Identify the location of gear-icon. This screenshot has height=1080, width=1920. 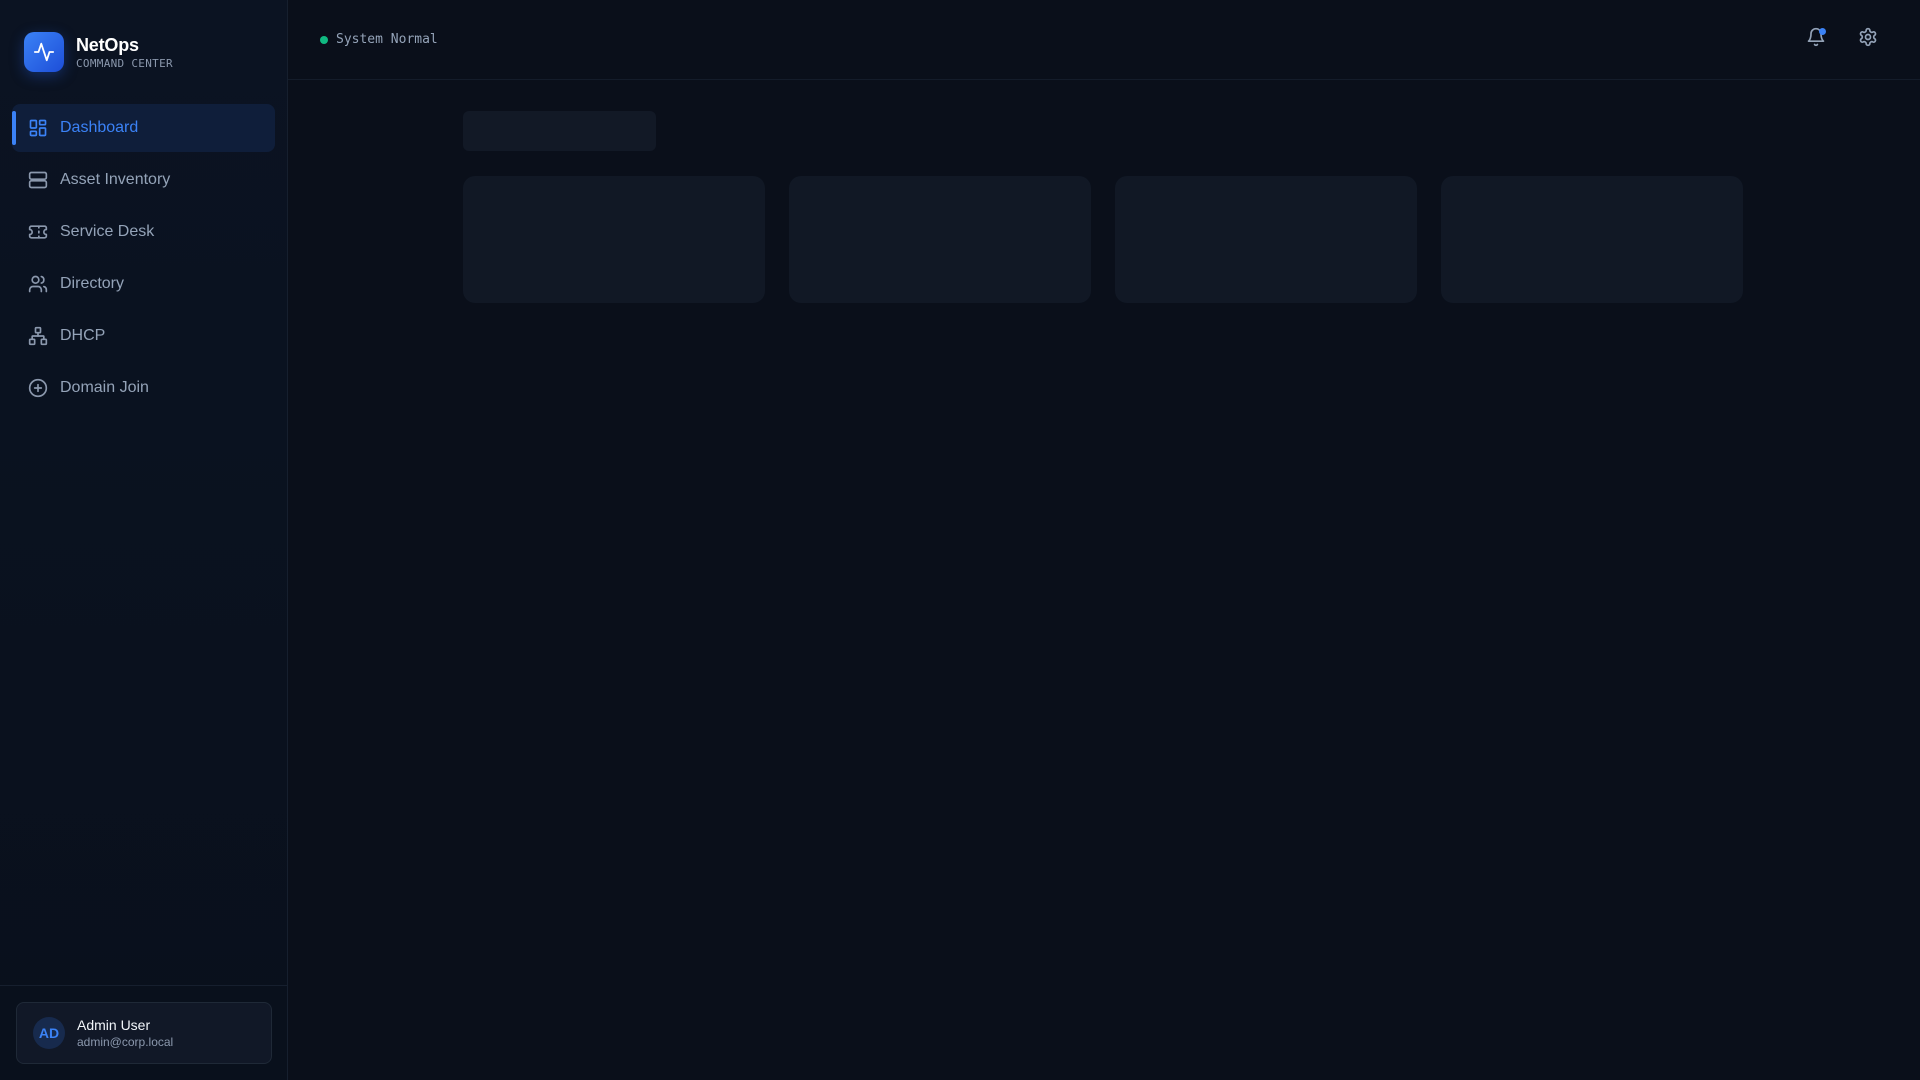
(1868, 39).